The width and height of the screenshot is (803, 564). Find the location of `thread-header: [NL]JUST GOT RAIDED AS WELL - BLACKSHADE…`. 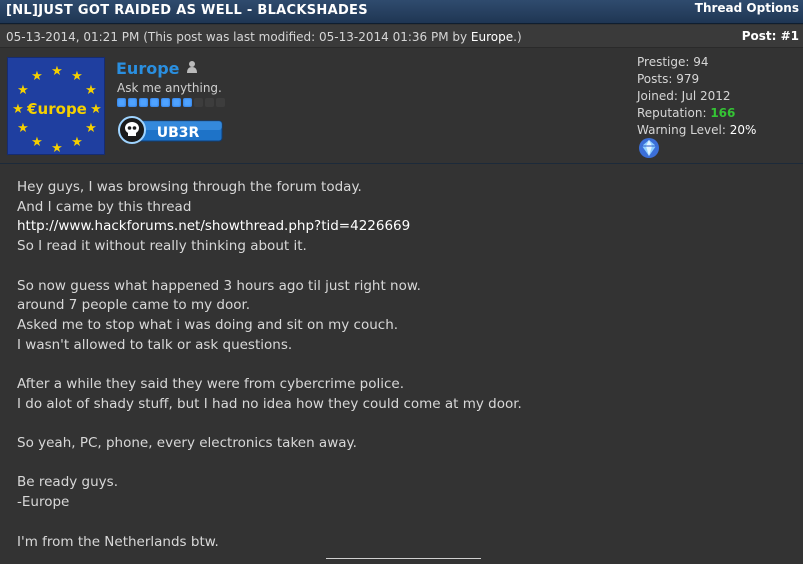

thread-header: [NL]JUST GOT RAIDED AS WELL - BLACKSHADE… is located at coordinates (401, 12).